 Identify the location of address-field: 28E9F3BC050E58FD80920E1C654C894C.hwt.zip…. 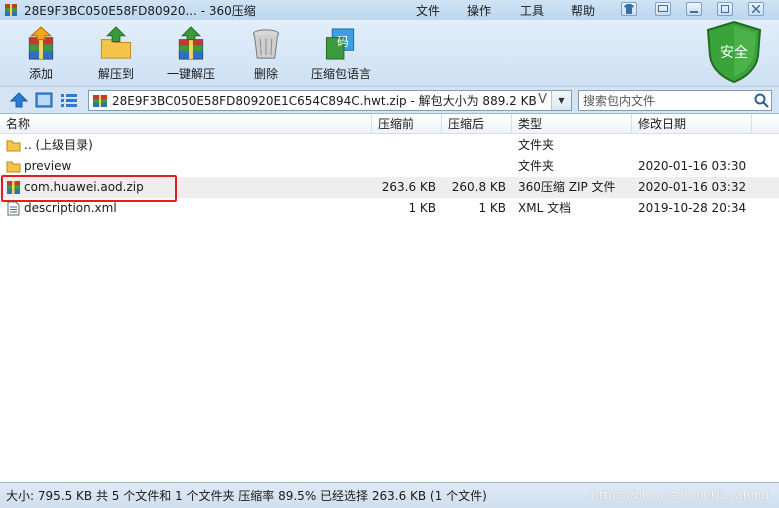
(330, 100).